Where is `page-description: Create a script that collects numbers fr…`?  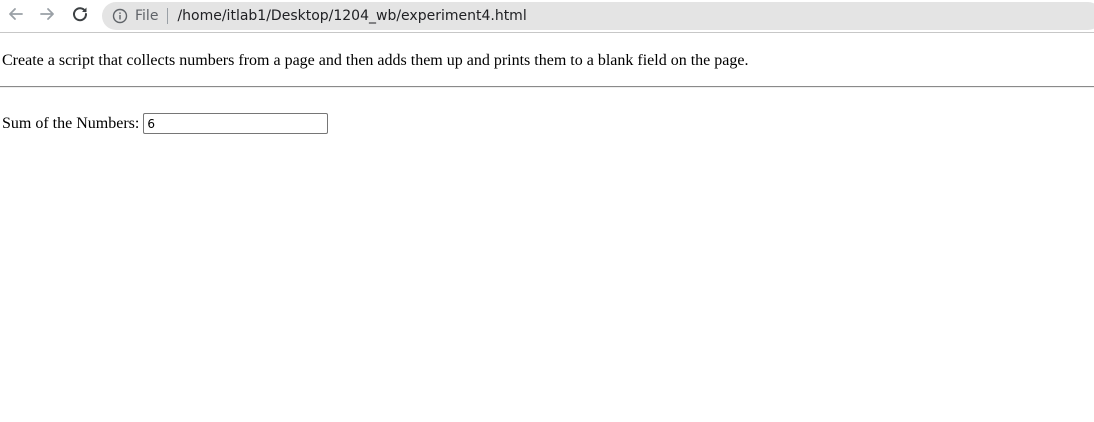
page-description: Create a script that collects numbers fr… is located at coordinates (375, 60).